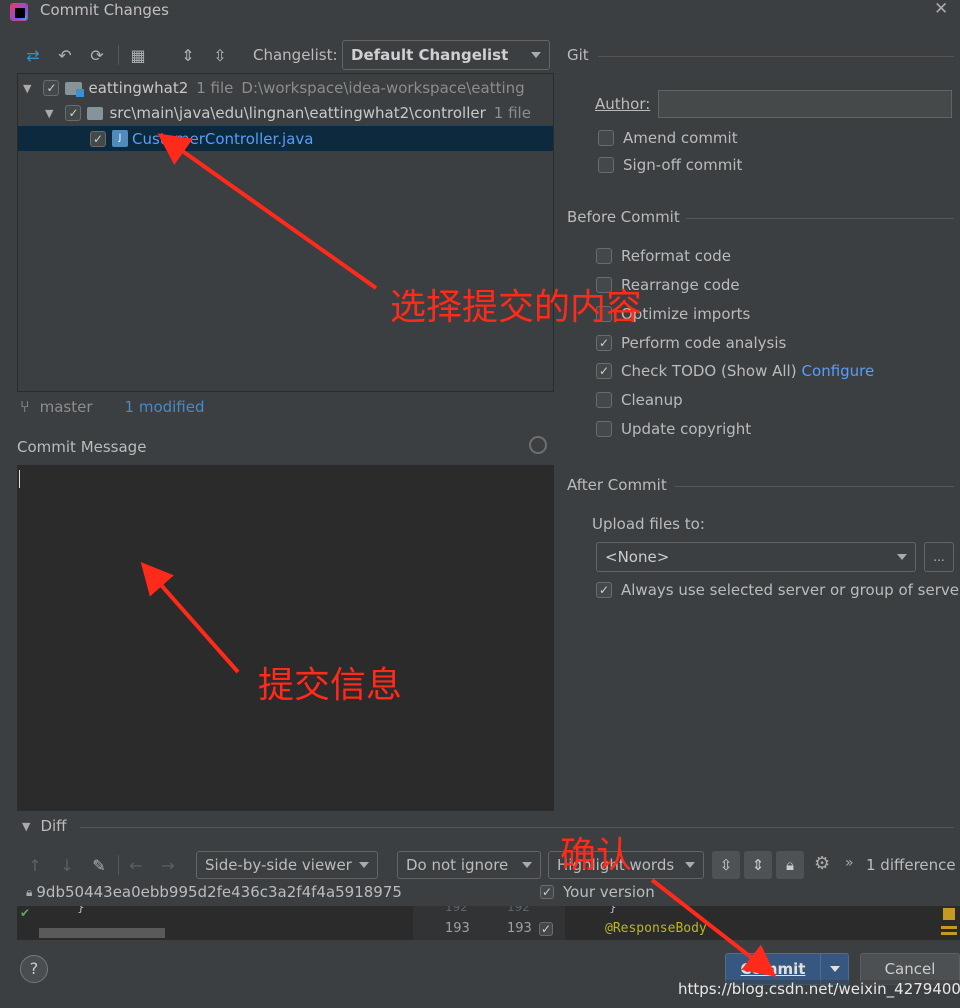 This screenshot has width=960, height=1008. I want to click on signoff-commit-option: Sign-off commit, so click(670, 165).